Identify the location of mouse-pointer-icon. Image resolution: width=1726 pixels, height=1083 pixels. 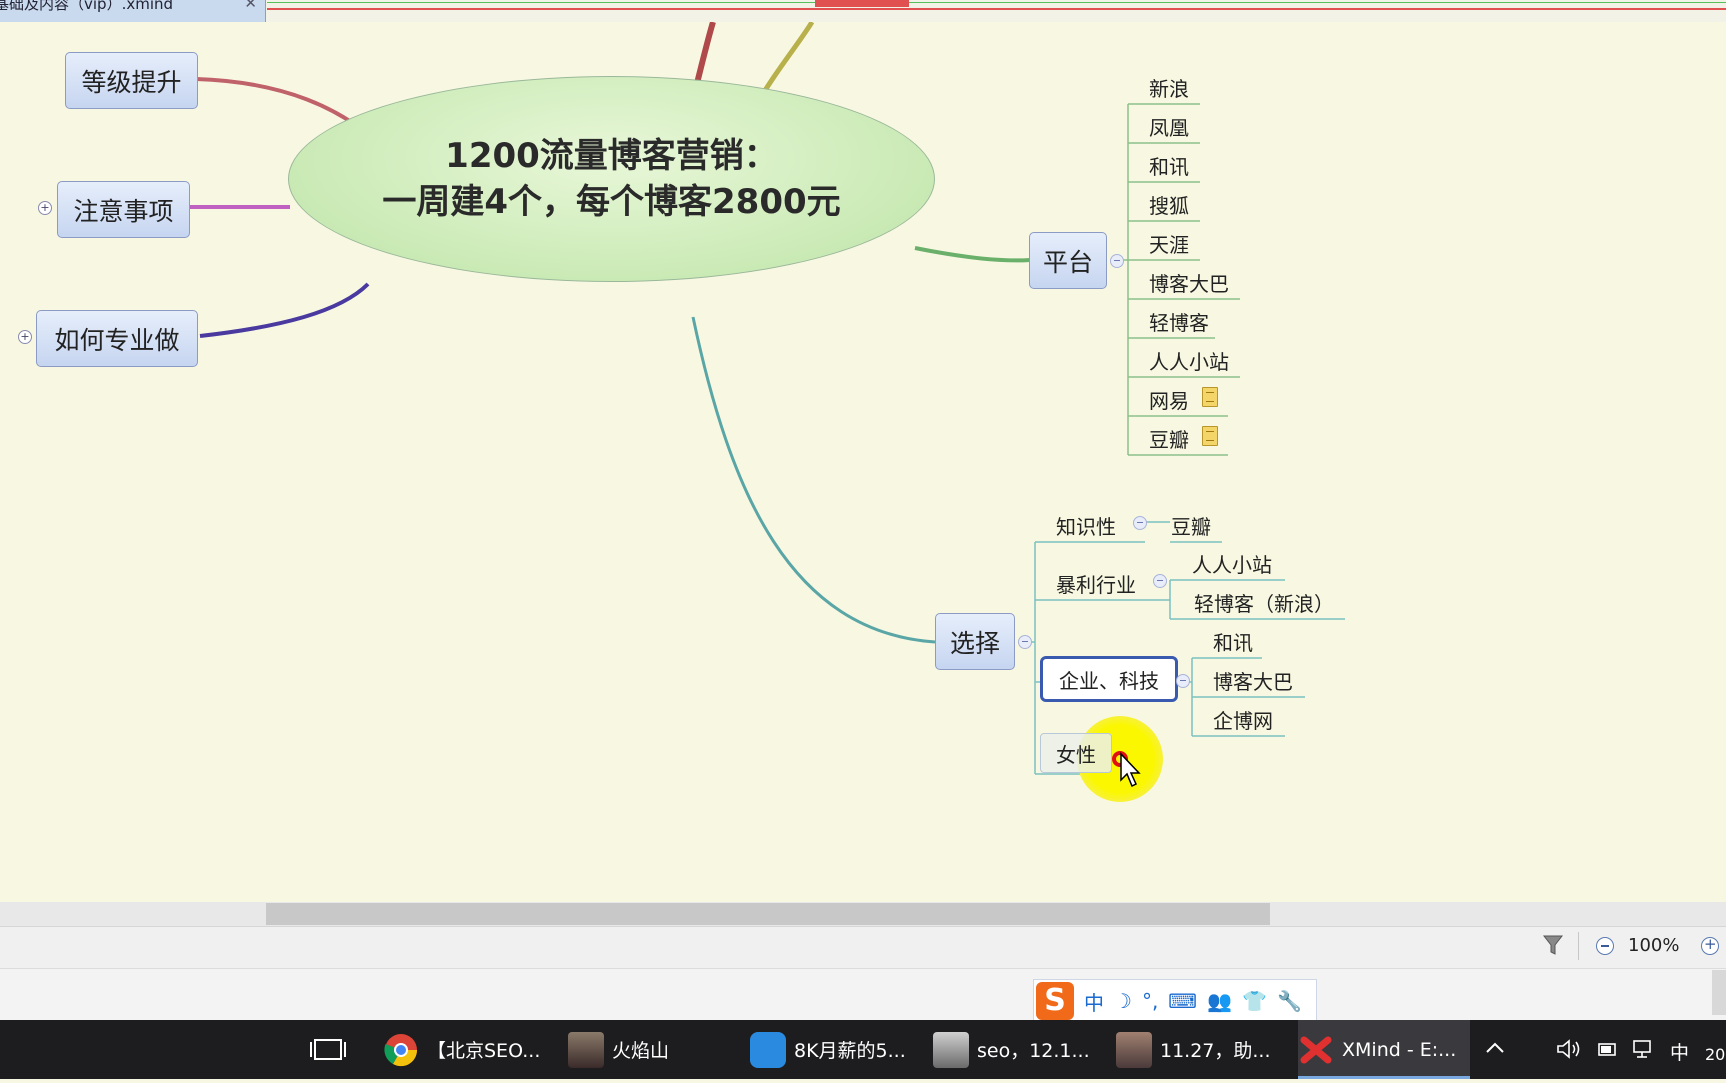
(1130, 770).